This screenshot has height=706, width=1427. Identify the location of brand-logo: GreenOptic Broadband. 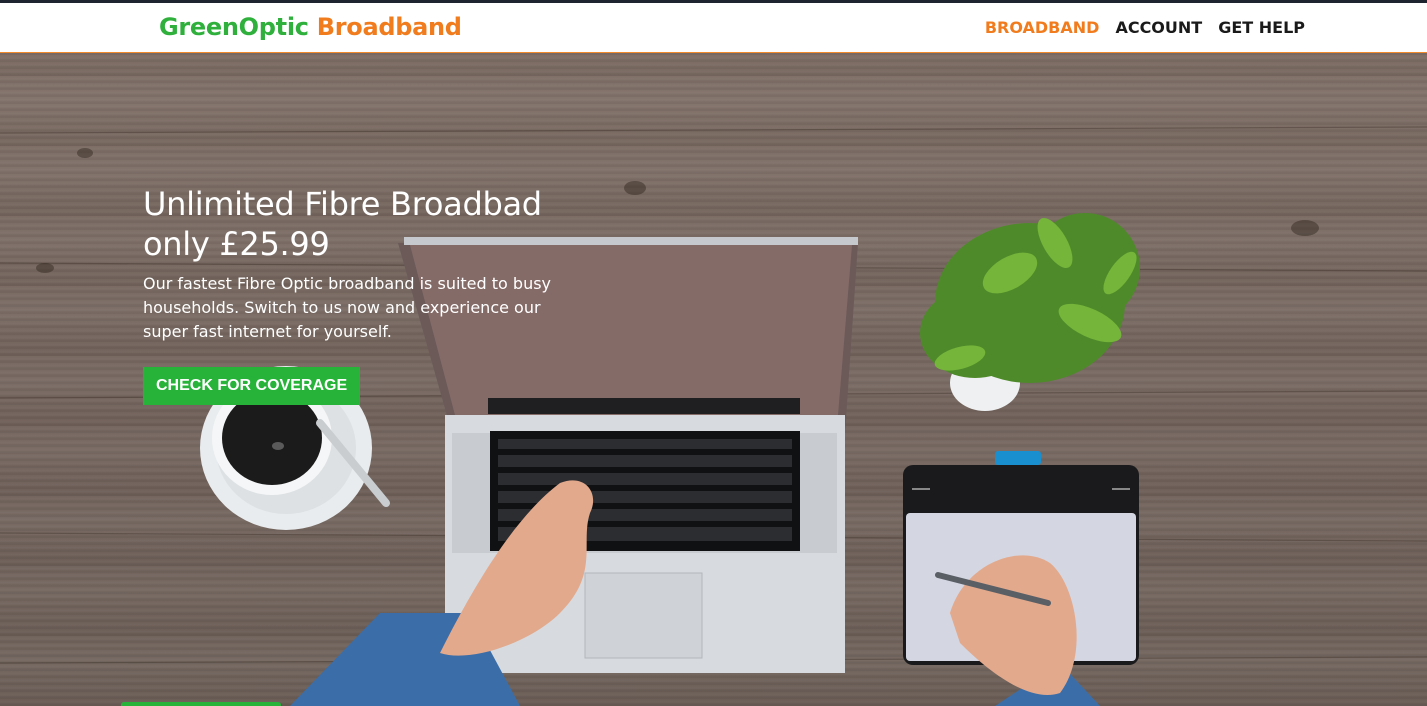
(310, 27).